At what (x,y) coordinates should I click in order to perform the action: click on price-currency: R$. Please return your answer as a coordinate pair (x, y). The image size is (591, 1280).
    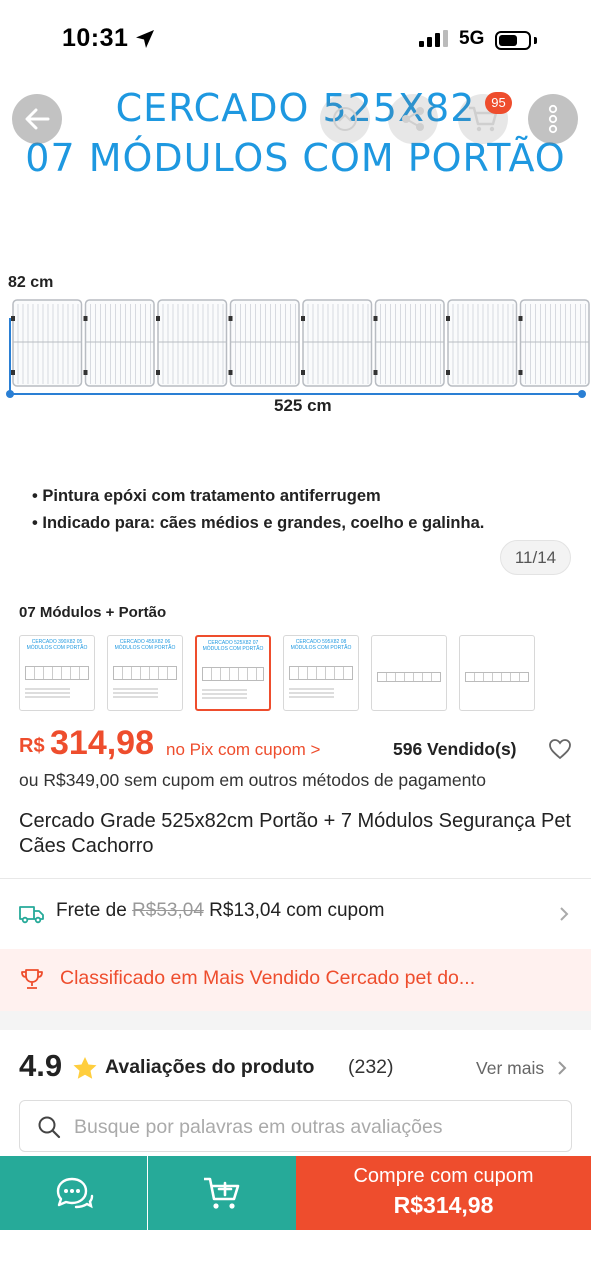
    Looking at the image, I should click on (32, 746).